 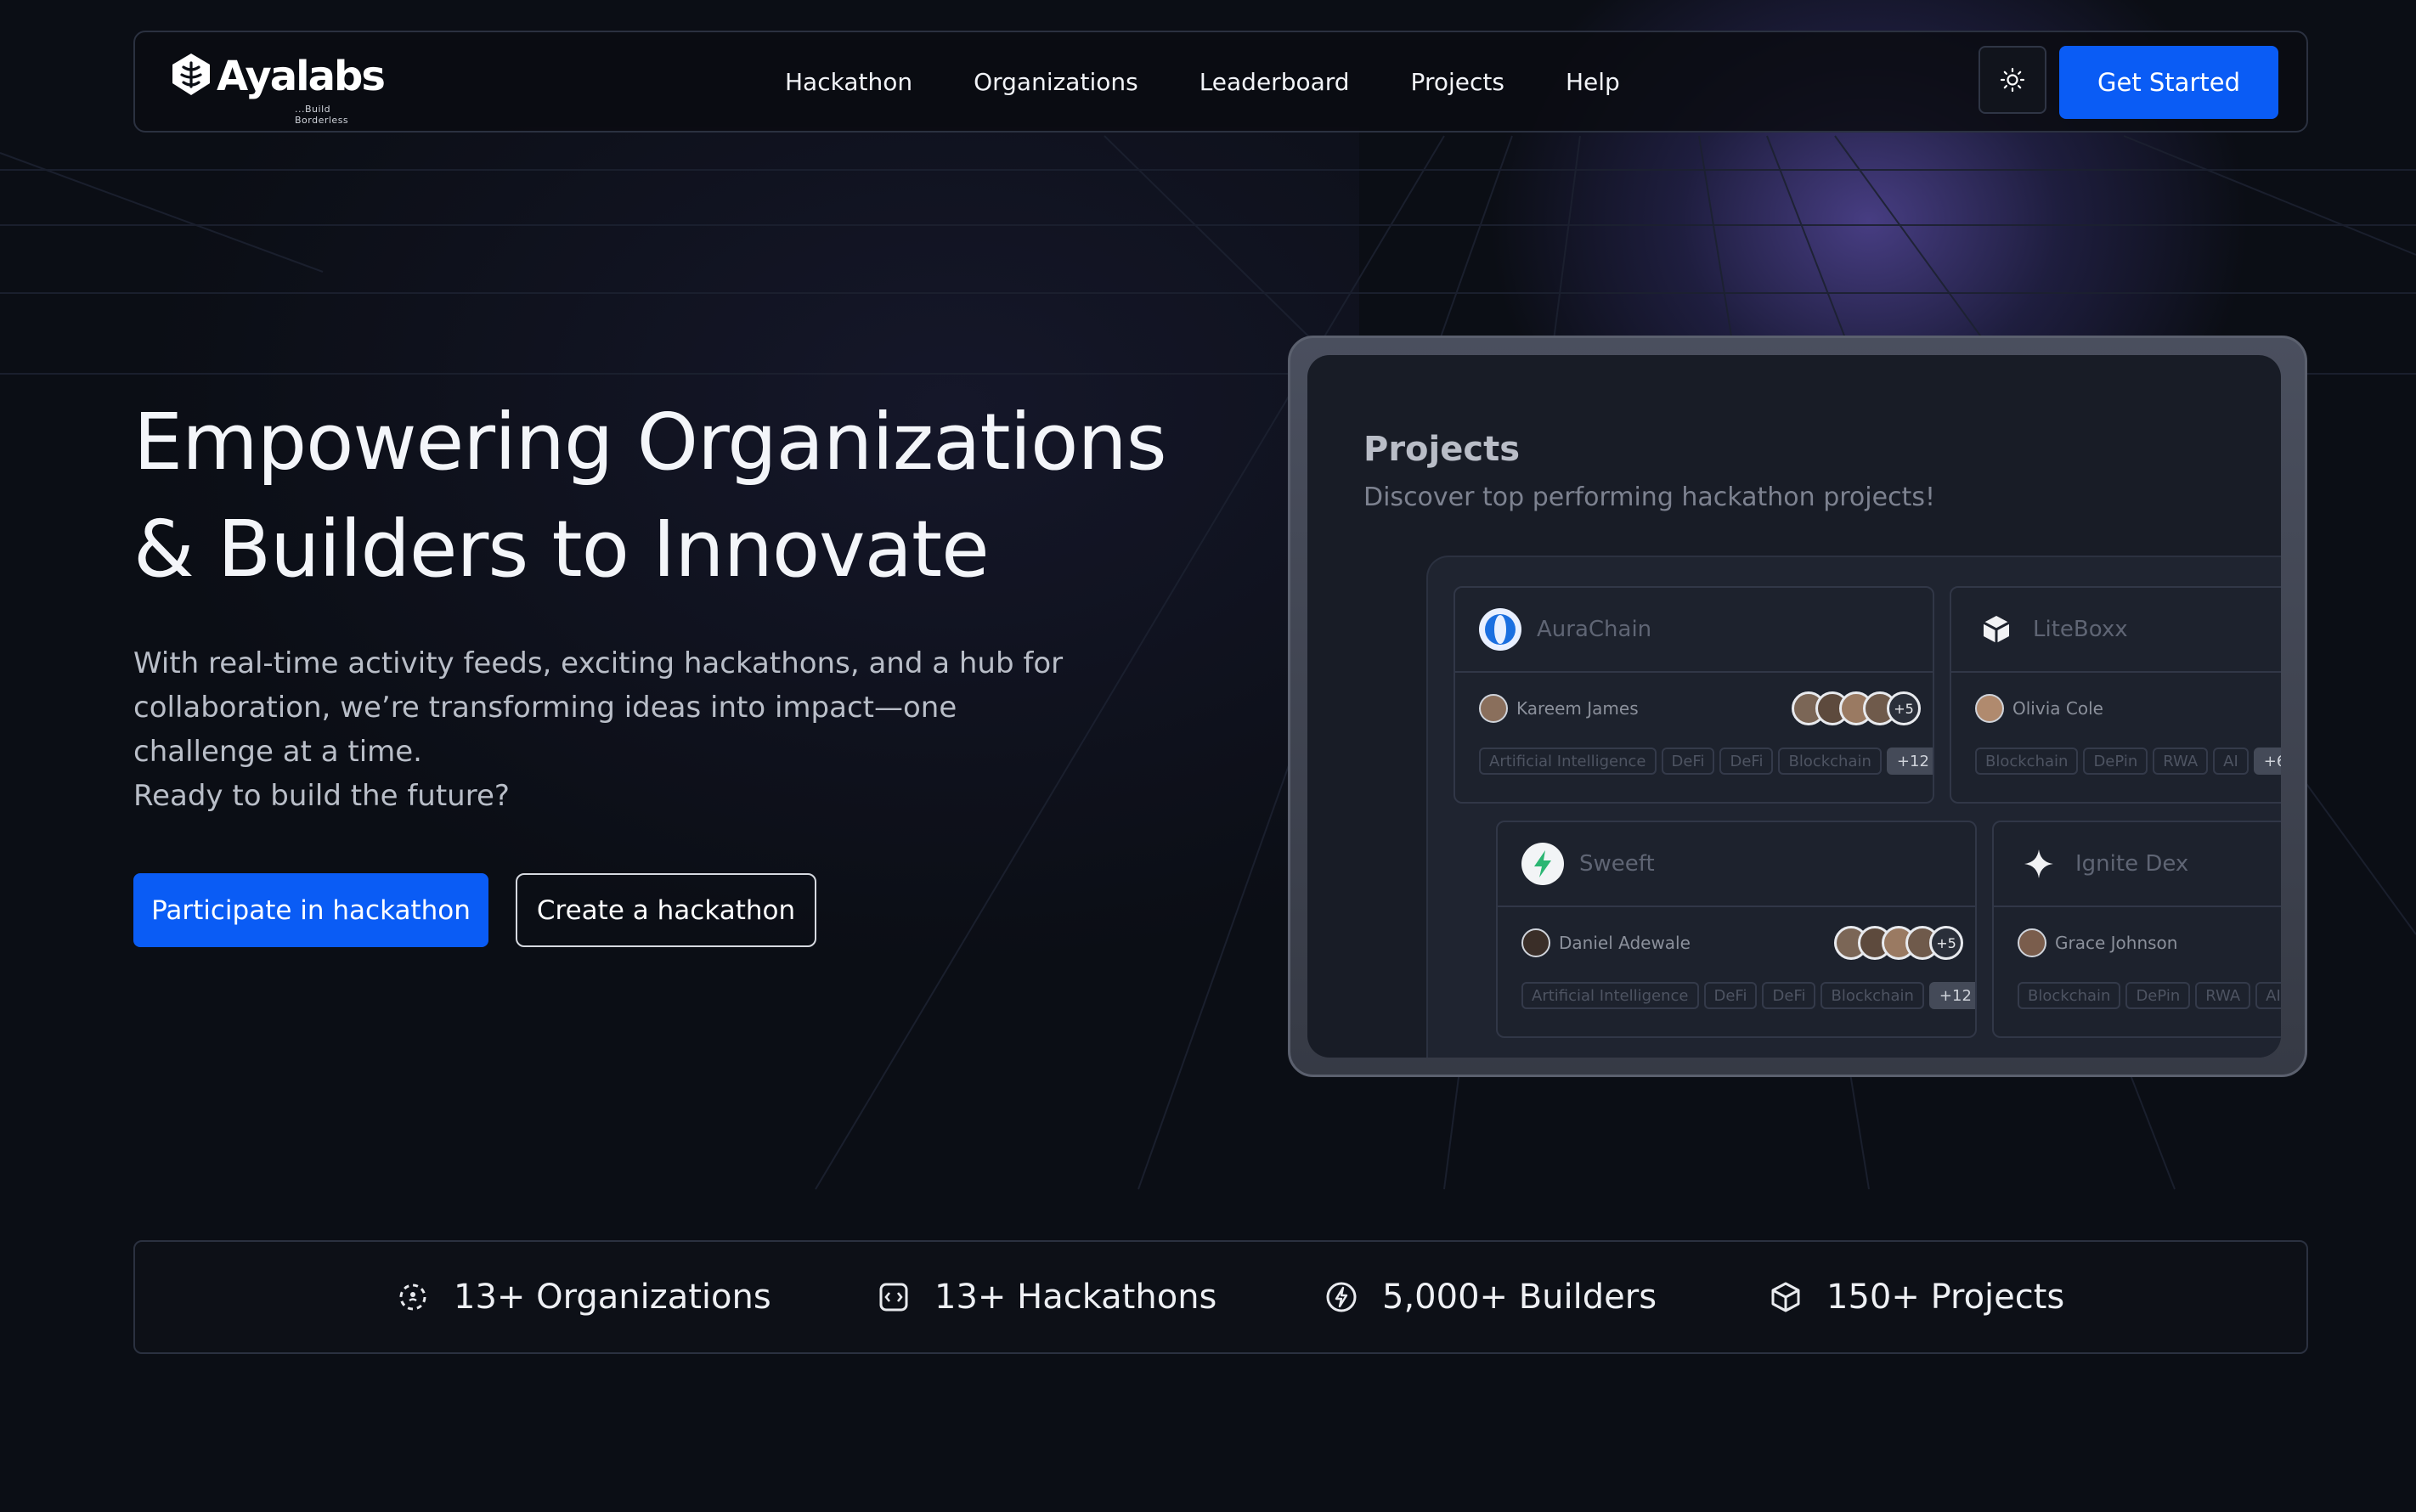 What do you see at coordinates (2039, 708) in the screenshot?
I see `project-owner: Olivia Cole` at bounding box center [2039, 708].